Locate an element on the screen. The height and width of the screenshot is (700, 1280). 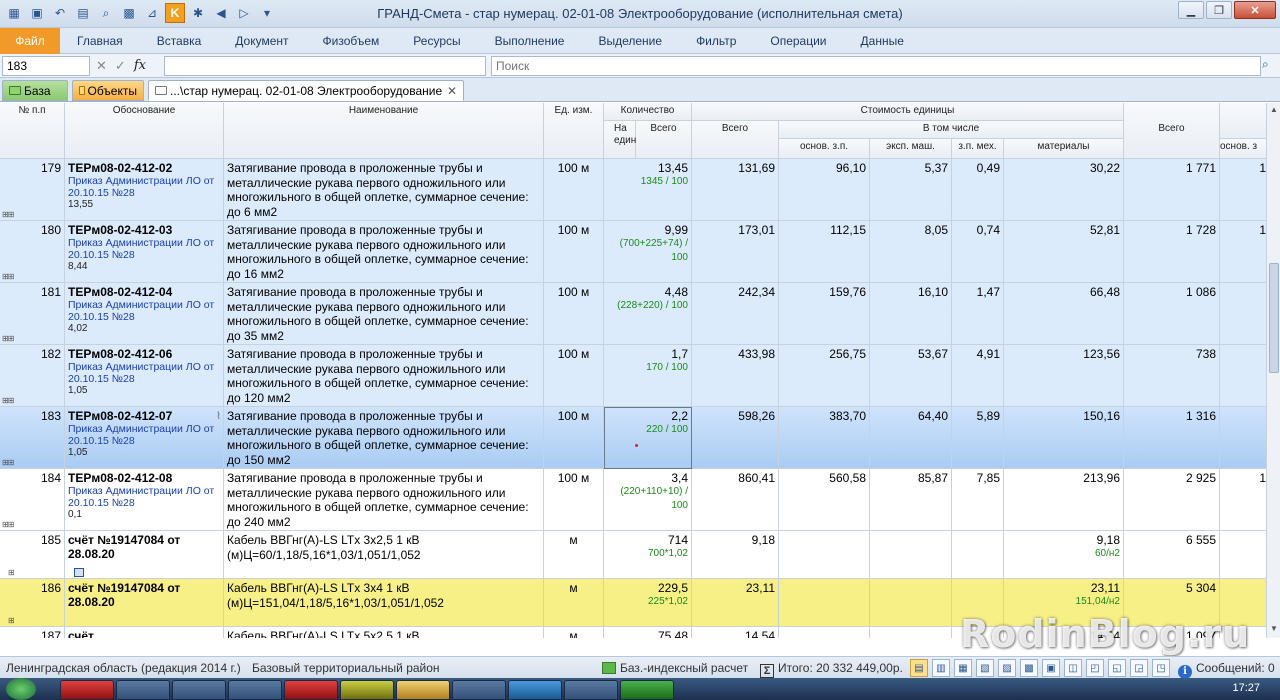
row-total2: 1 771 is located at coordinates (1172, 190).